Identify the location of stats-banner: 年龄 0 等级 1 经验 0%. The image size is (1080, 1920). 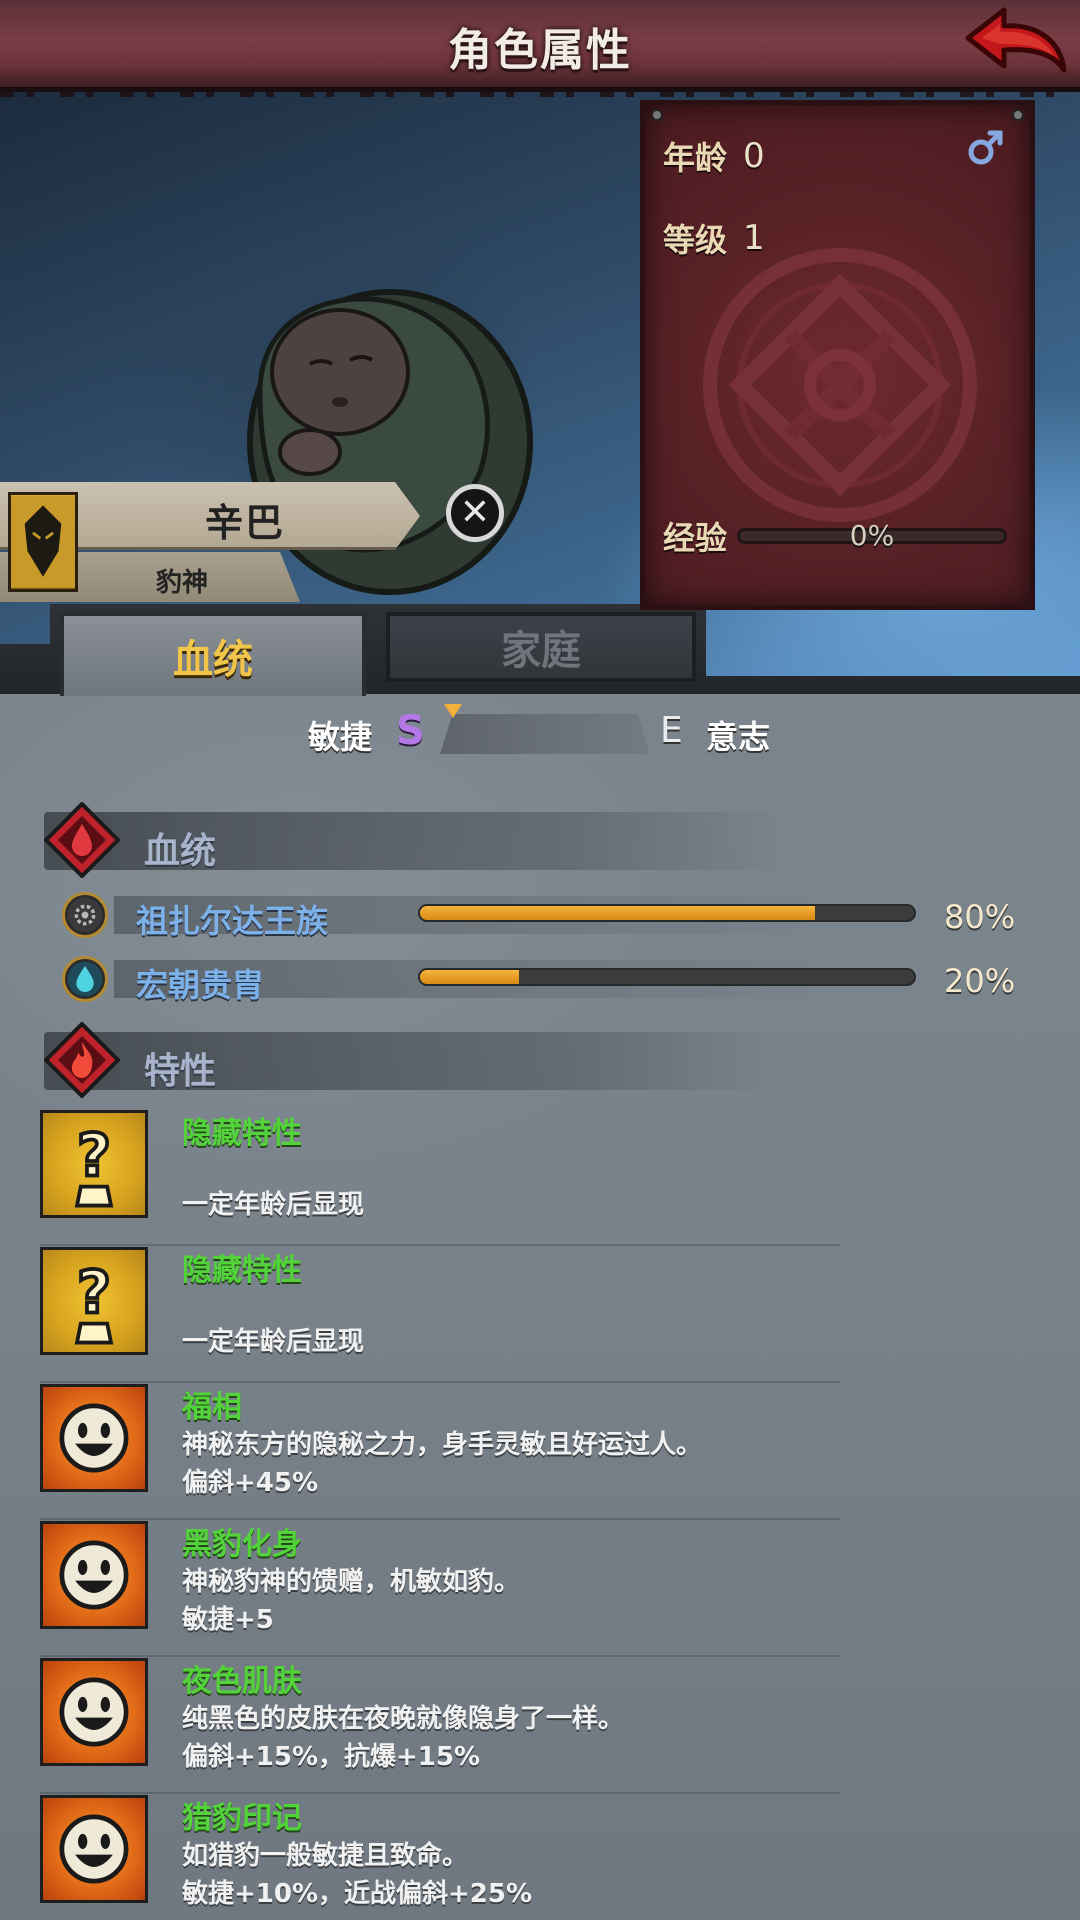
(837, 355).